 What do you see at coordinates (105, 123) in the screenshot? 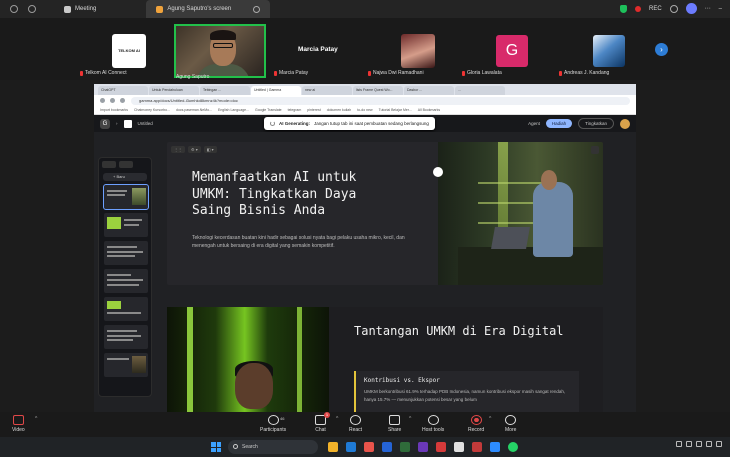
I see `gamma-logo: G` at bounding box center [105, 123].